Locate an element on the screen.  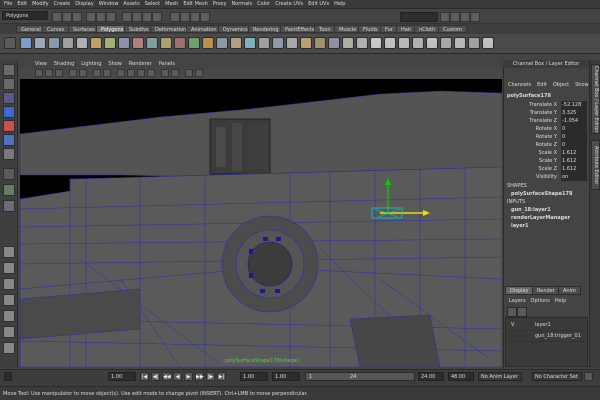
append-polygon-icon is located at coordinates (278, 43).